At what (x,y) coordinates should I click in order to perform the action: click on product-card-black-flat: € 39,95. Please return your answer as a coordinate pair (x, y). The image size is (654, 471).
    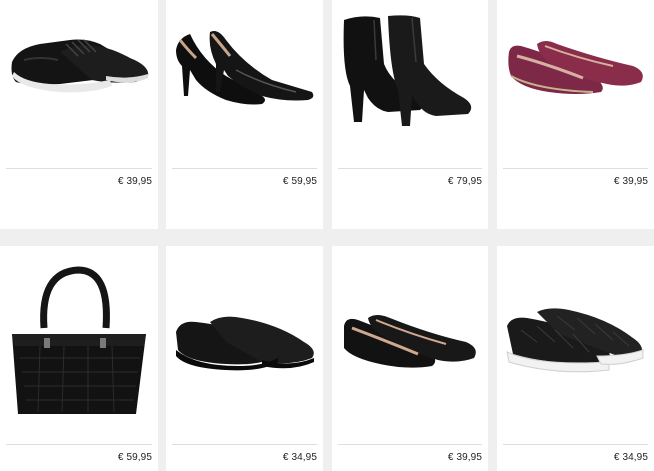
    Looking at the image, I should click on (410, 358).